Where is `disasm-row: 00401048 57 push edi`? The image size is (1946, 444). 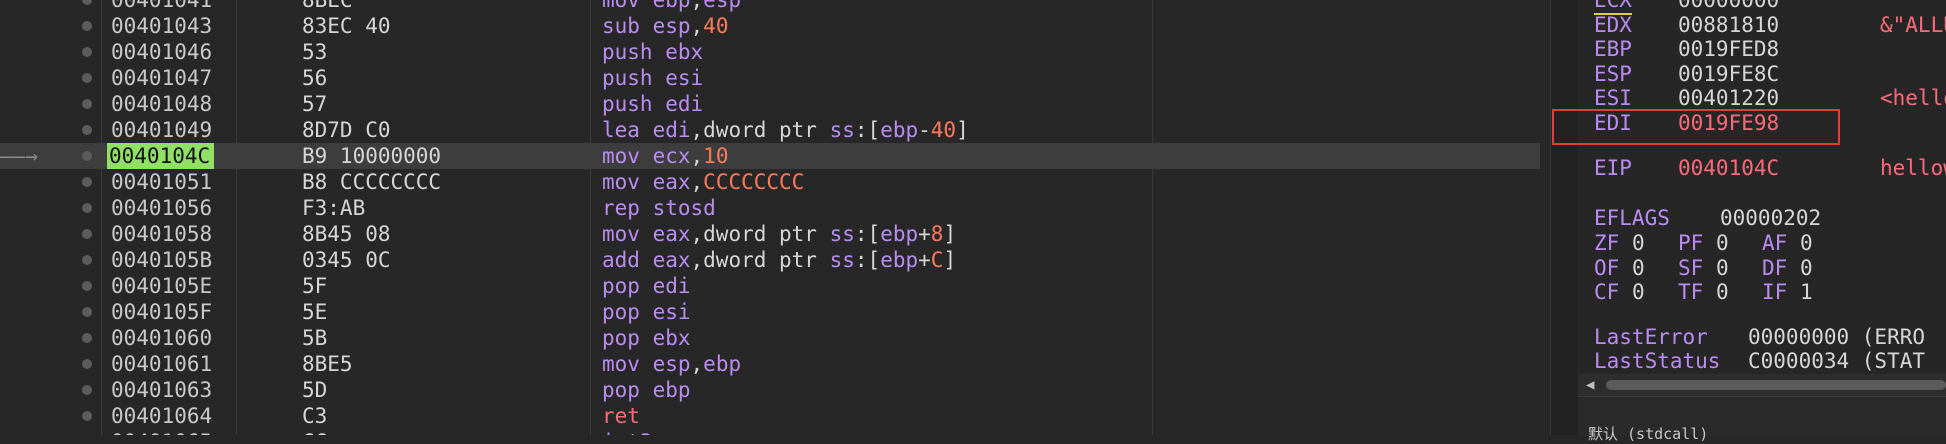
disasm-row: 00401048 57 push edi is located at coordinates (770, 104).